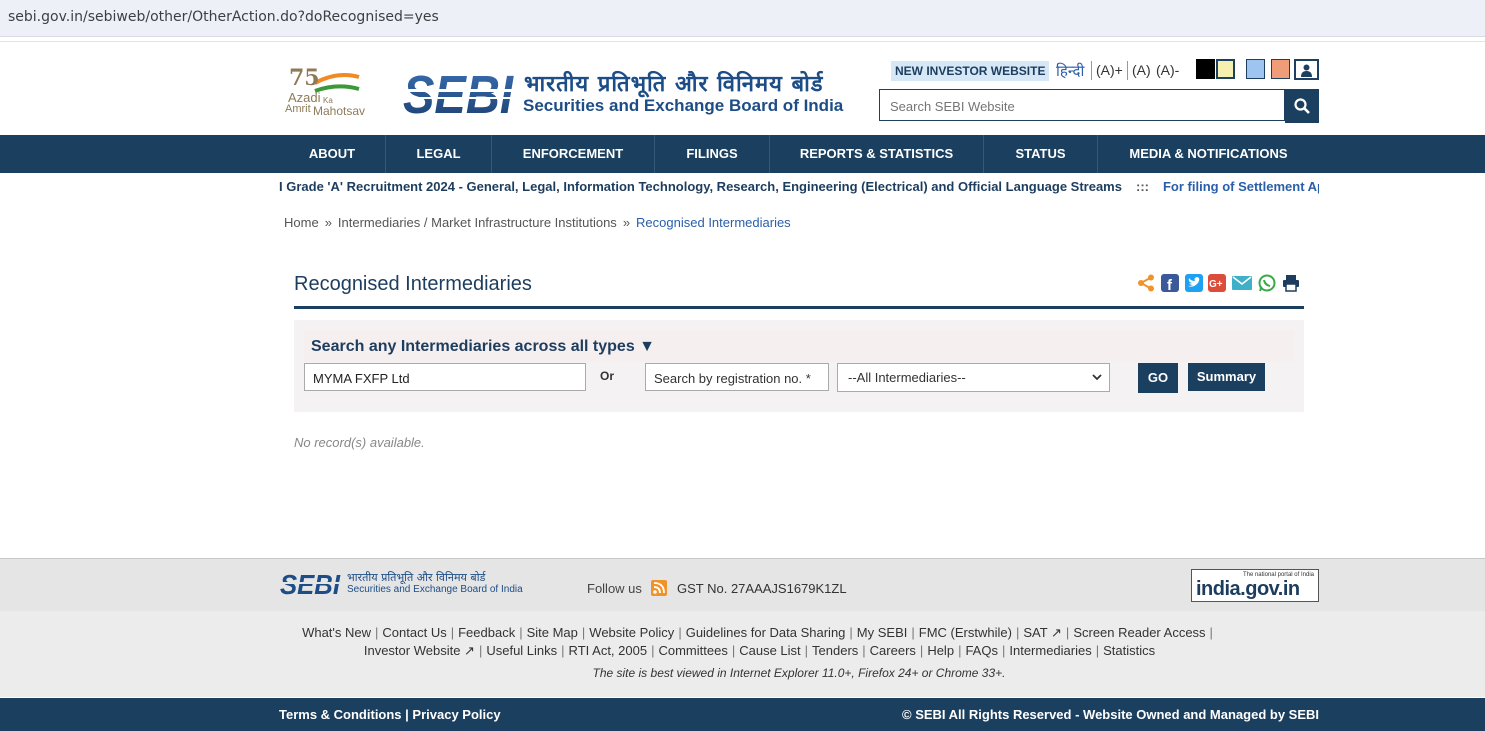  I want to click on breadcrumb-current: Recognised Intermediaries, so click(713, 222).